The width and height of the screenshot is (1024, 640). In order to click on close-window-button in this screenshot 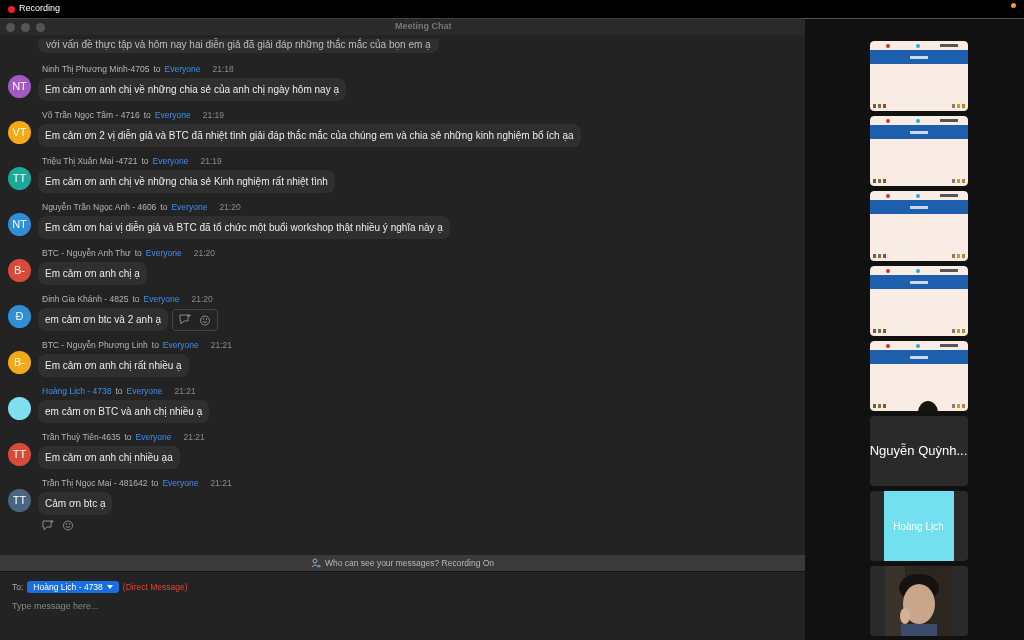, I will do `click(10, 27)`.